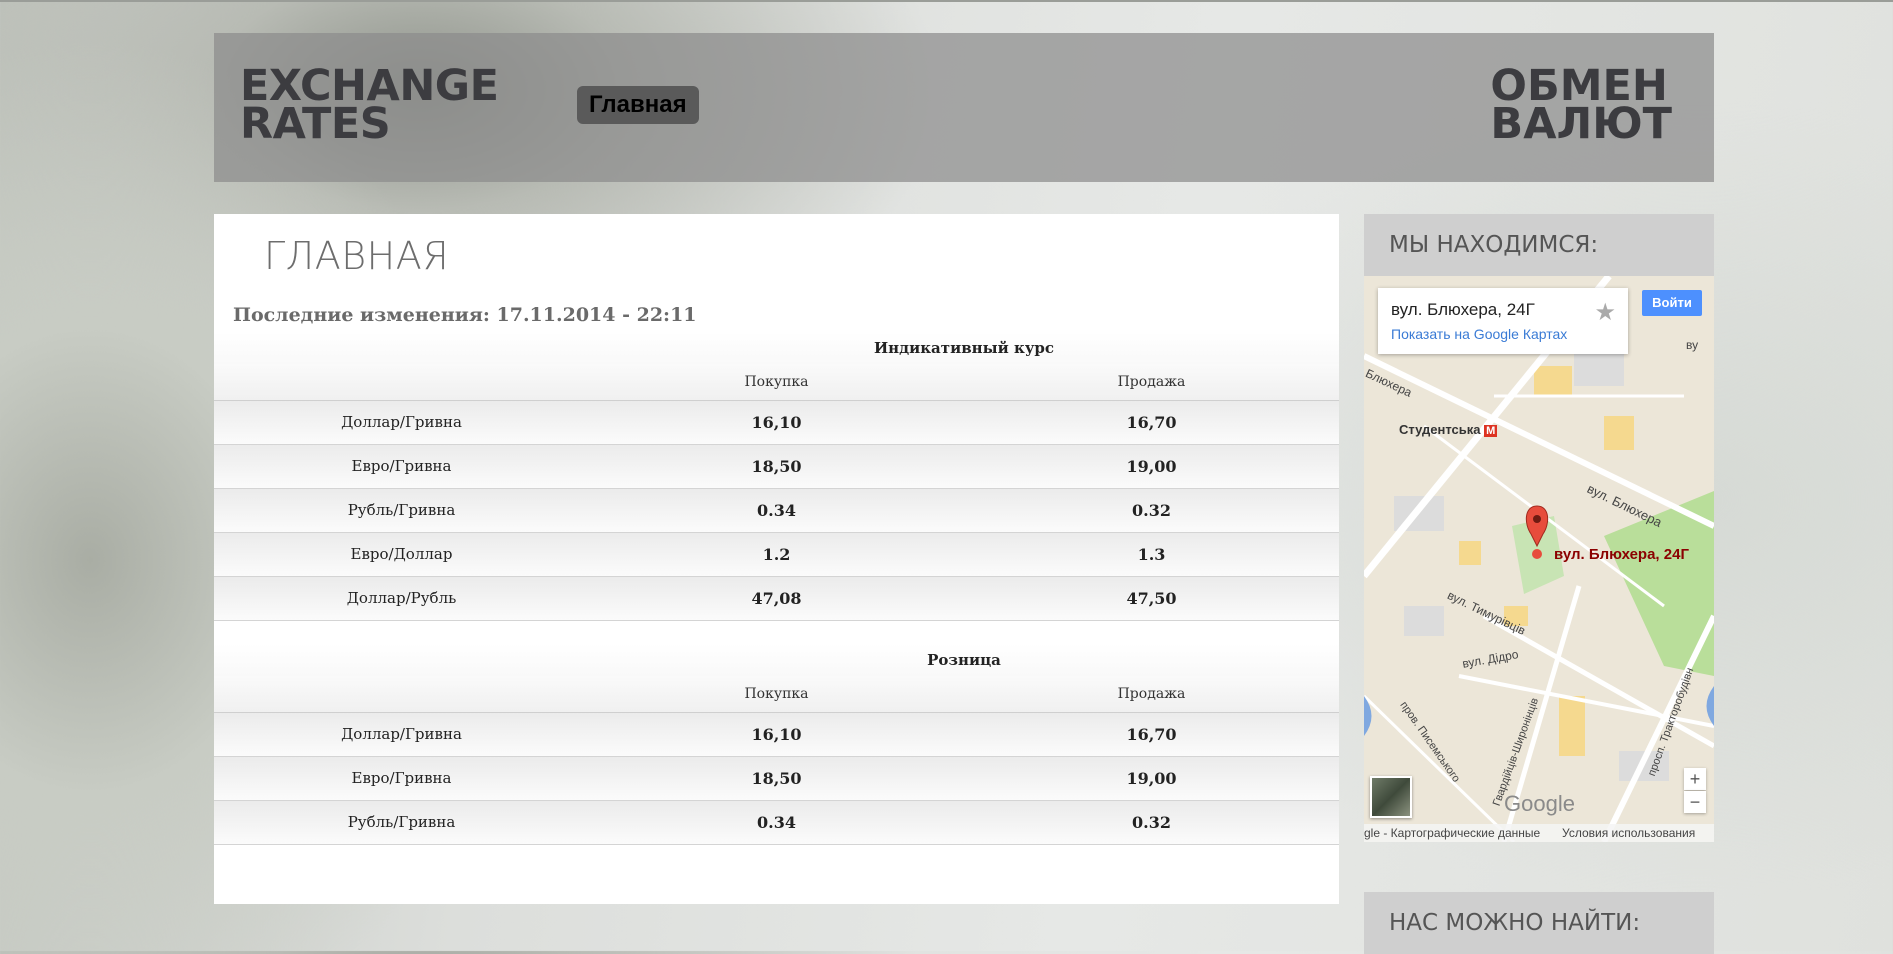  Describe the element at coordinates (1151, 598) in the screenshot. I see `sell-cell: 47,50` at that location.